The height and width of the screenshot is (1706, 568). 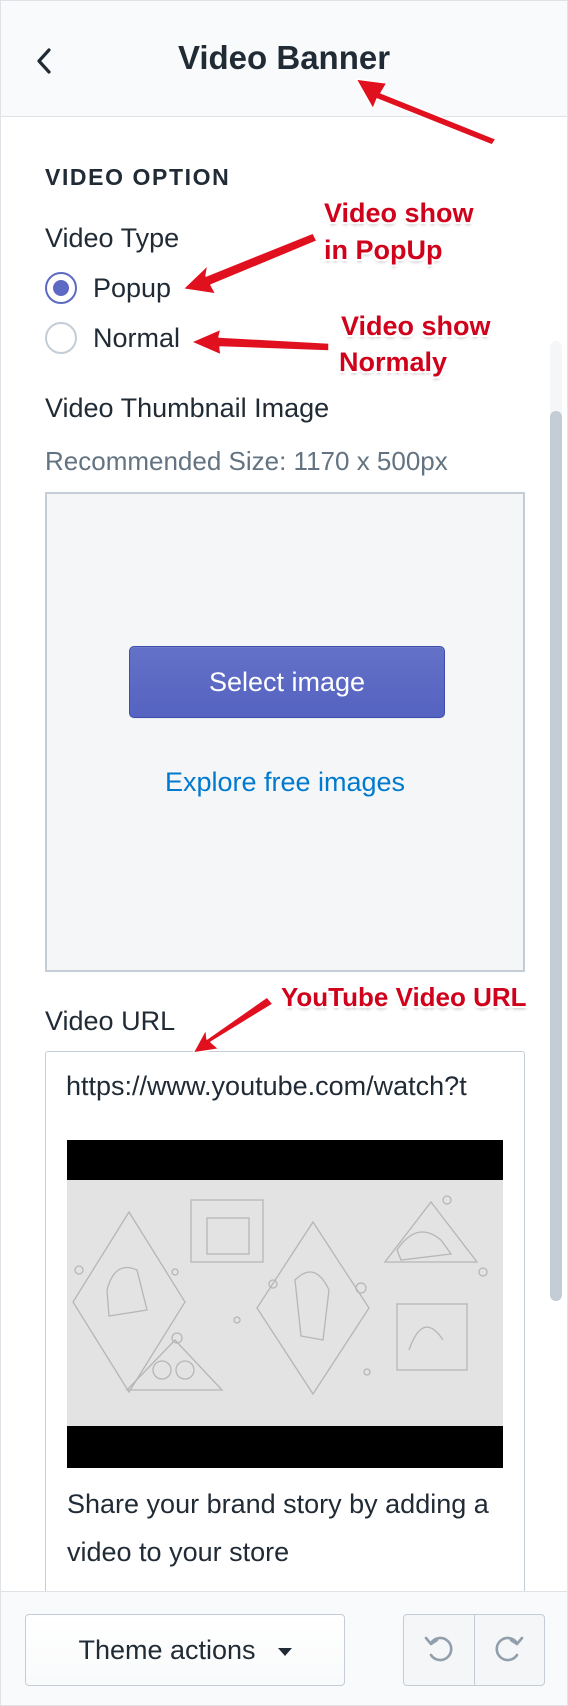 What do you see at coordinates (416, 326) in the screenshot?
I see `annotation-normal-line1: Video show` at bounding box center [416, 326].